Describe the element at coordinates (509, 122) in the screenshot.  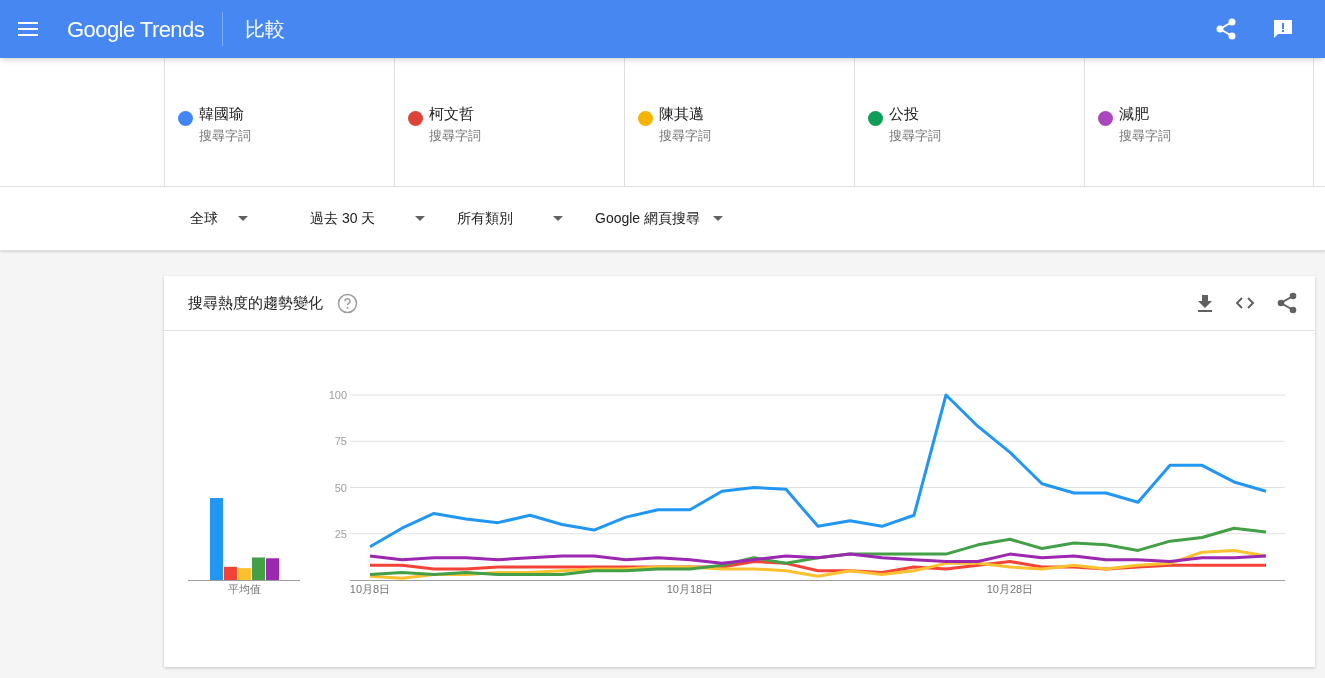
I see `search-term-card: 柯文哲 搜尋字詞` at that location.